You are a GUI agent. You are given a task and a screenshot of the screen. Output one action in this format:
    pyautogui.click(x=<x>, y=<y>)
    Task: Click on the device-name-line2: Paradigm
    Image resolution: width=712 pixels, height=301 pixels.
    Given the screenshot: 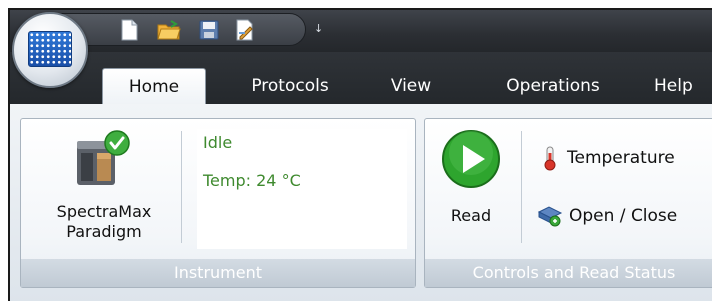 What is the action you would take?
    pyautogui.click(x=104, y=231)
    